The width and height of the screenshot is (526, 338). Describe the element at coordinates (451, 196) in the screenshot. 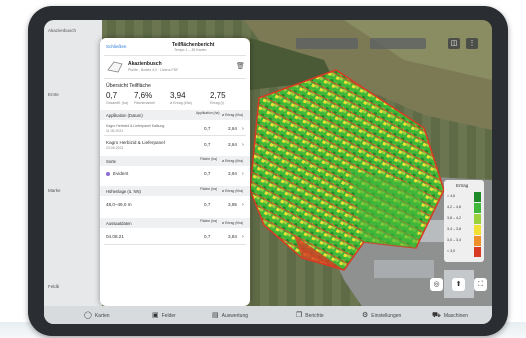

I see `legend-entry-label: > 4,6` at that location.